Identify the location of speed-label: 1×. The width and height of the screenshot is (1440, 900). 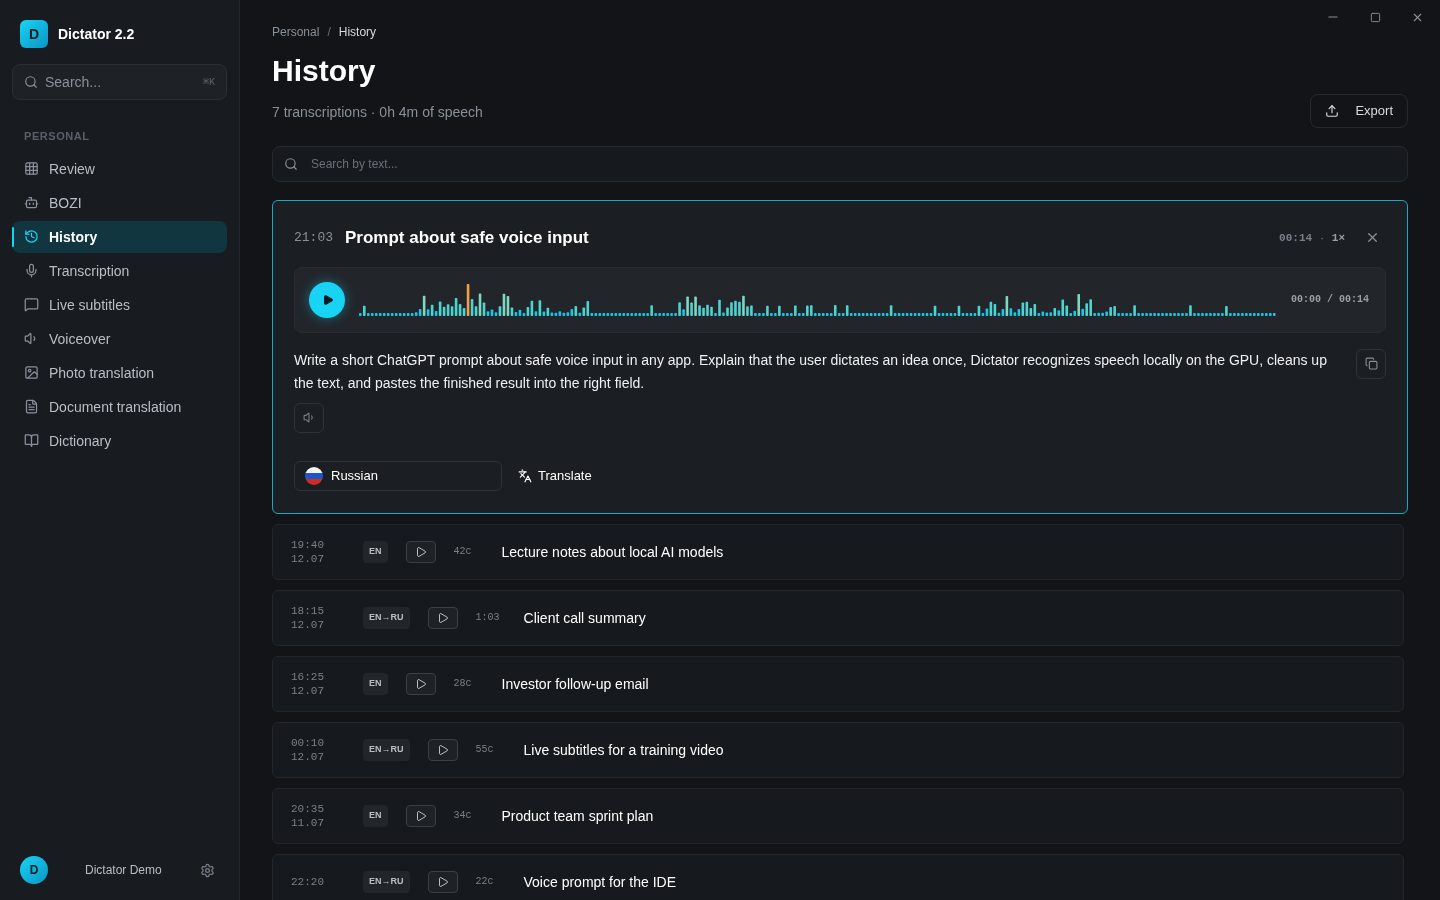
(1338, 237).